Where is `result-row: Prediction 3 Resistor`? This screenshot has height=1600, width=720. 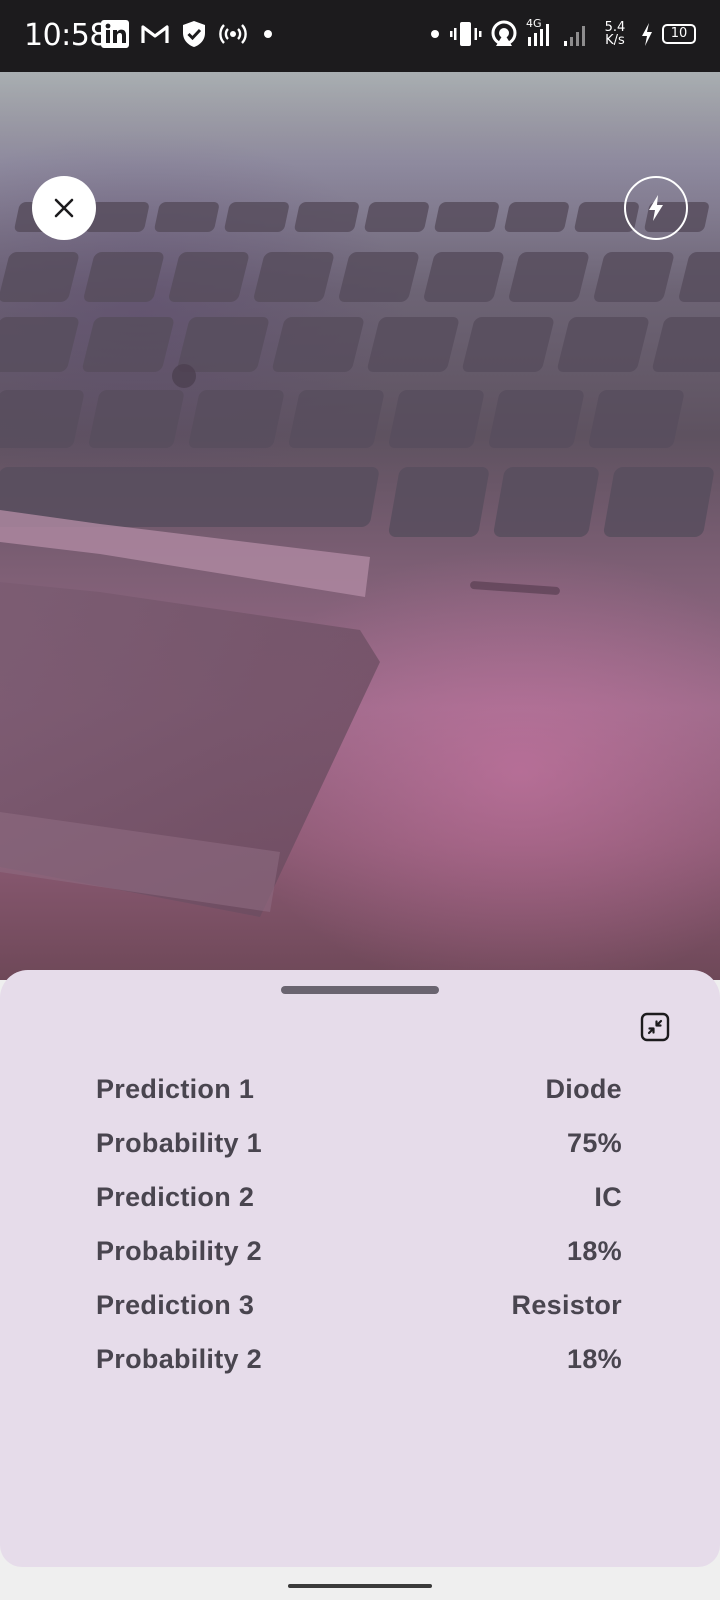
result-row: Prediction 3 Resistor is located at coordinates (359, 1305).